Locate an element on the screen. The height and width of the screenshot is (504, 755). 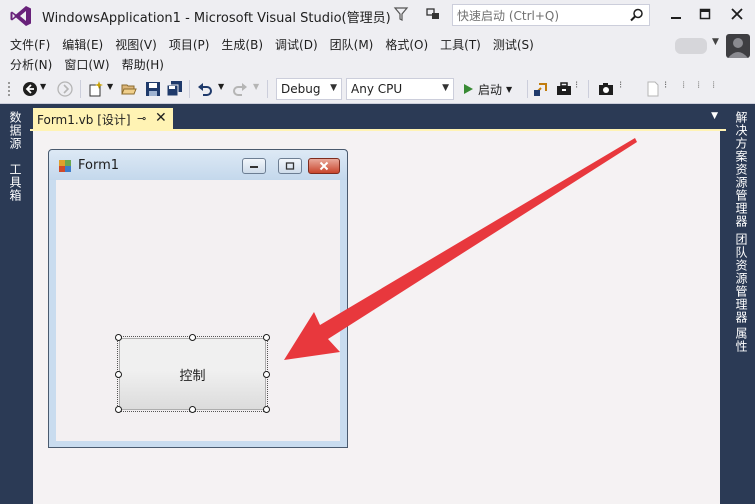
menu-file: 文件(F) is located at coordinates (30, 44).